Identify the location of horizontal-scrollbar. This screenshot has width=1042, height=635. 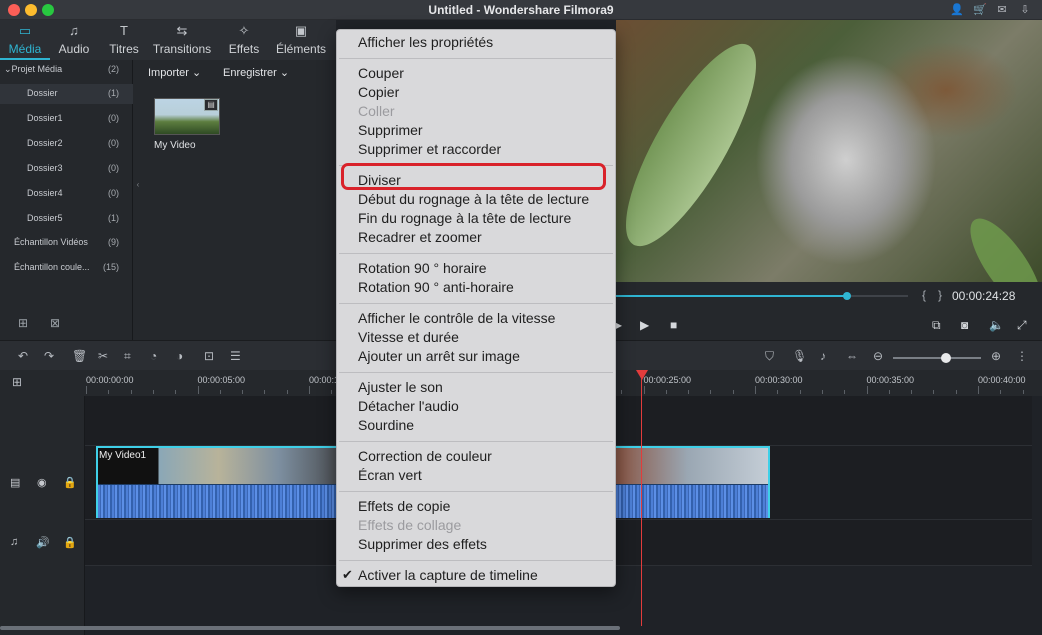
(310, 628).